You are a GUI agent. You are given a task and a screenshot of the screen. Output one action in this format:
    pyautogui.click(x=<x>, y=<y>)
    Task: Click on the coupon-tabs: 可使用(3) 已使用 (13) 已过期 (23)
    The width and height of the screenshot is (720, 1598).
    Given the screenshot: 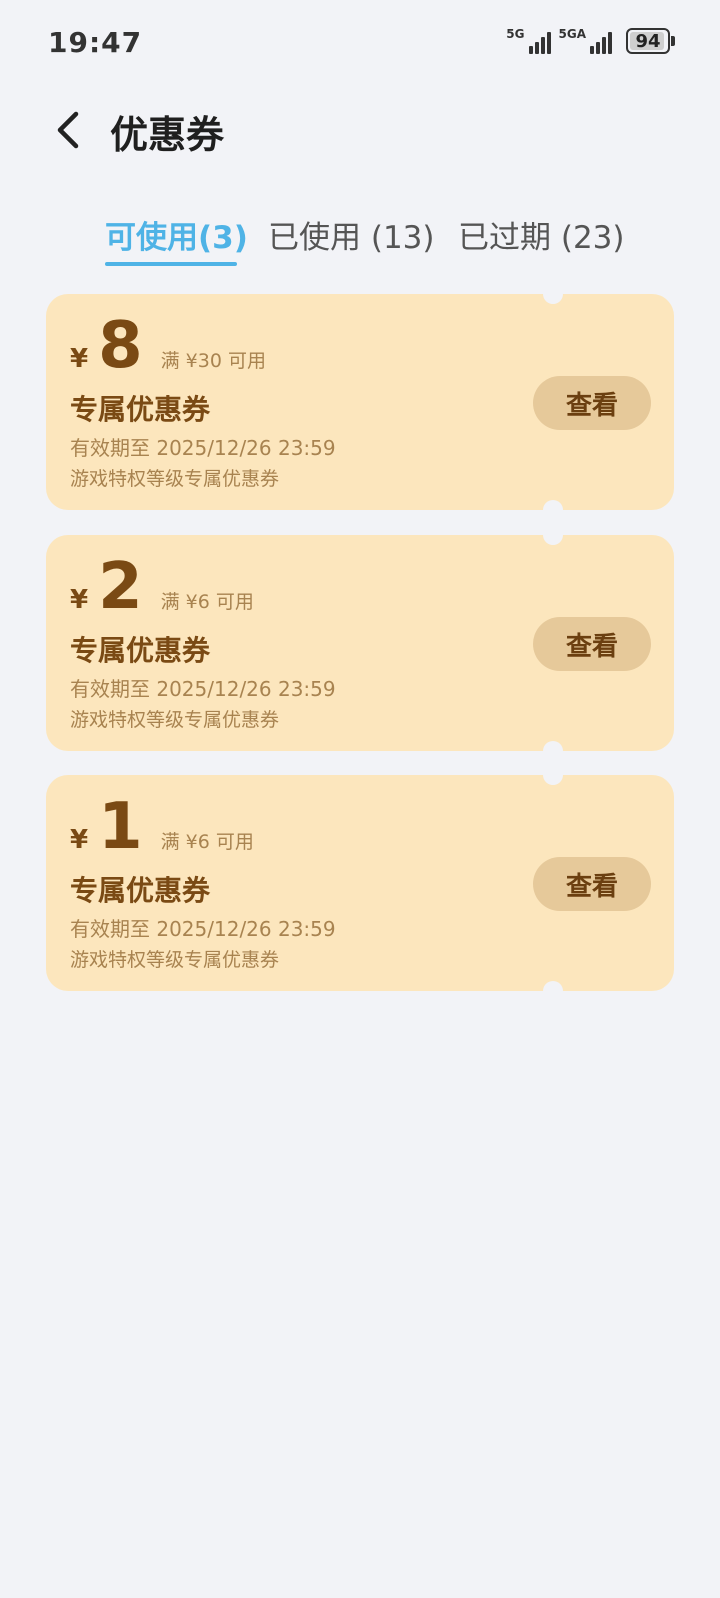 What is the action you would take?
    pyautogui.click(x=360, y=242)
    